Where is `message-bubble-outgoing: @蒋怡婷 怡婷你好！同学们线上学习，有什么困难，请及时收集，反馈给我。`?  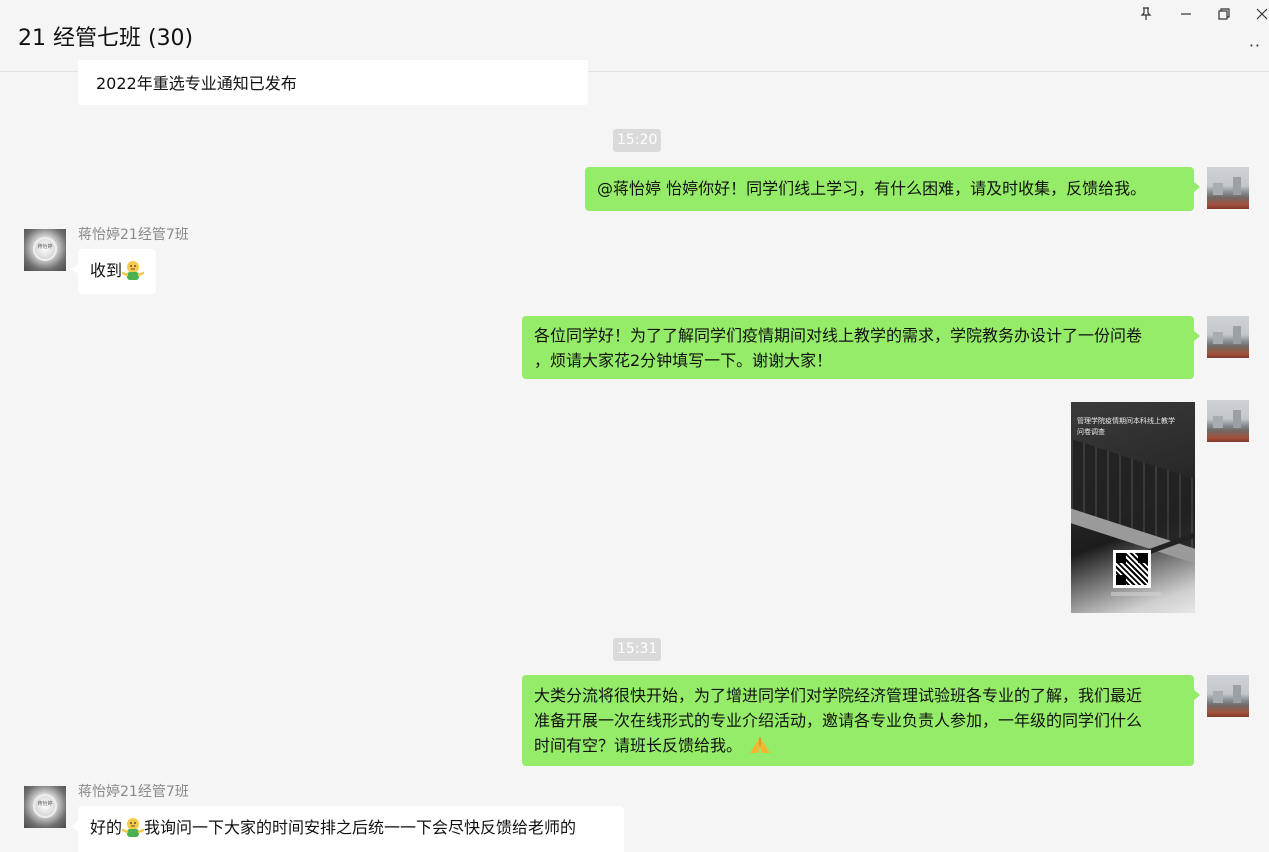 message-bubble-outgoing: @蒋怡婷 怡婷你好！同学们线上学习，有什么困难，请及时收集，反馈给我。 is located at coordinates (892, 189).